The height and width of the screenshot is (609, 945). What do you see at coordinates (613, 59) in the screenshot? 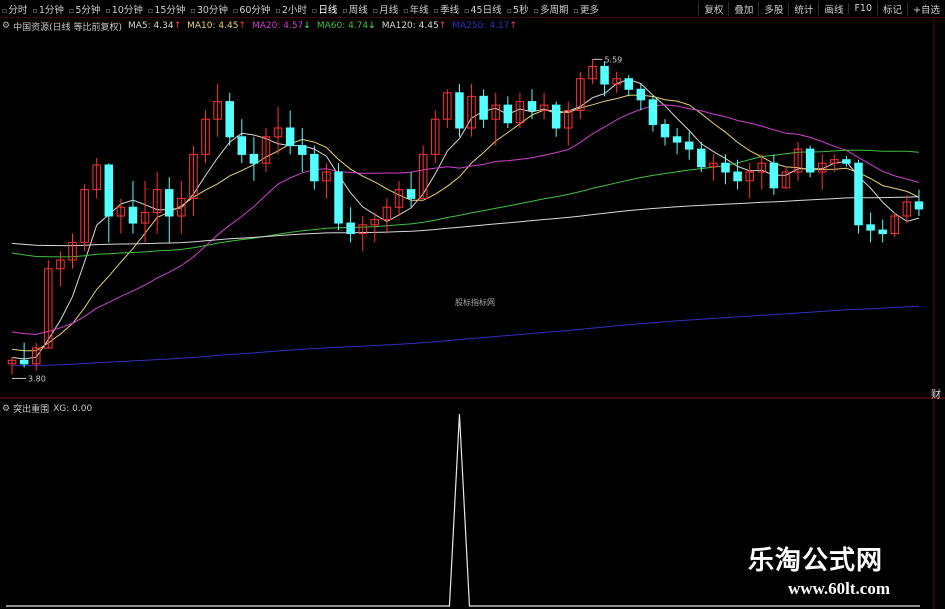
I see `high-label: 5.59` at bounding box center [613, 59].